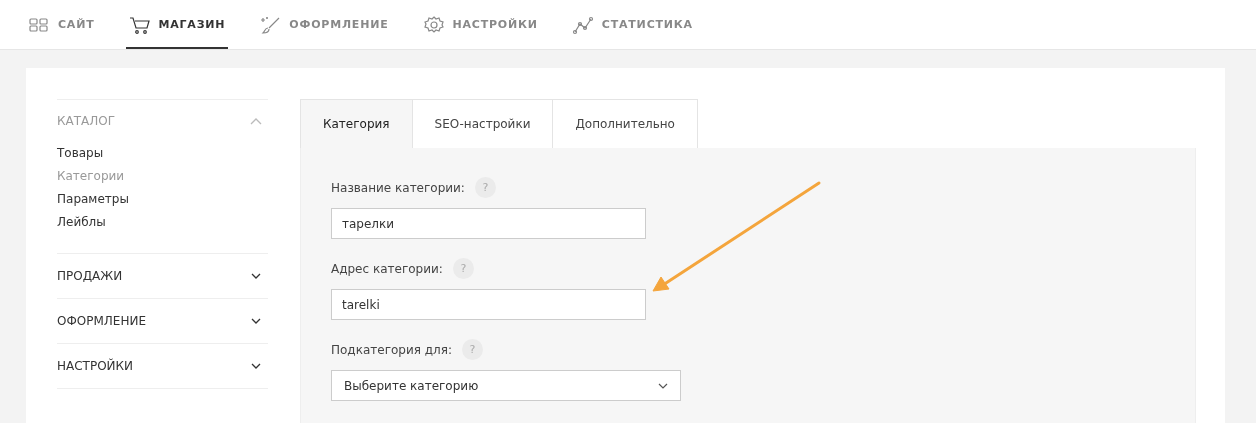  What do you see at coordinates (324, 24) in the screenshot?
I see `nav-tab: ОФОРМЛЕНИЕ` at bounding box center [324, 24].